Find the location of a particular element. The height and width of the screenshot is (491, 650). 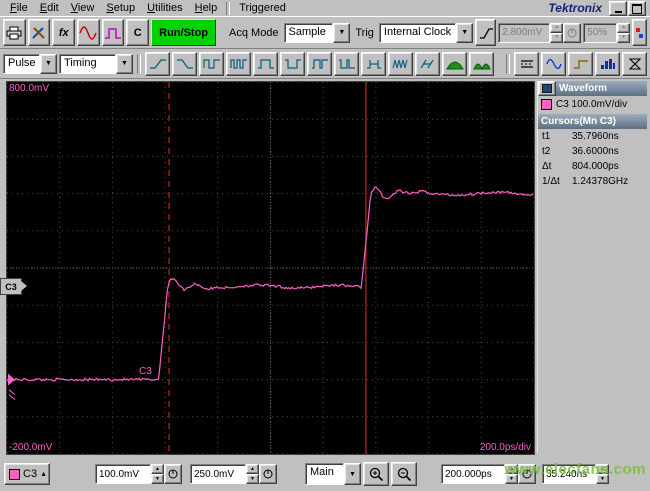

frequency-icon is located at coordinates (238, 63).